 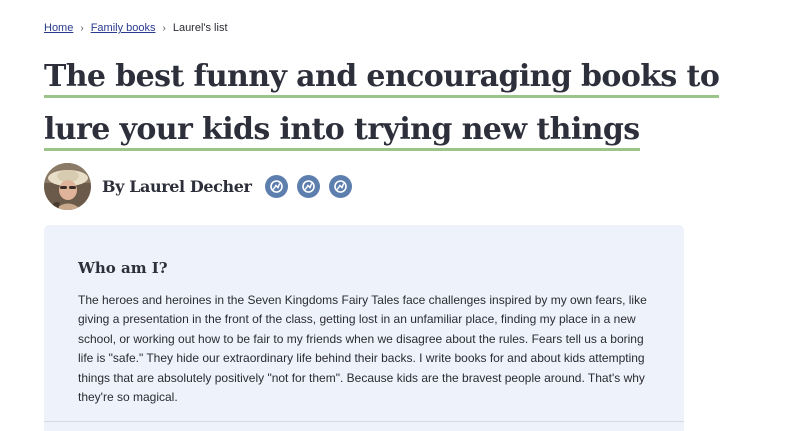 What do you see at coordinates (200, 28) in the screenshot?
I see `breadcrumb-current: Laurel's list` at bounding box center [200, 28].